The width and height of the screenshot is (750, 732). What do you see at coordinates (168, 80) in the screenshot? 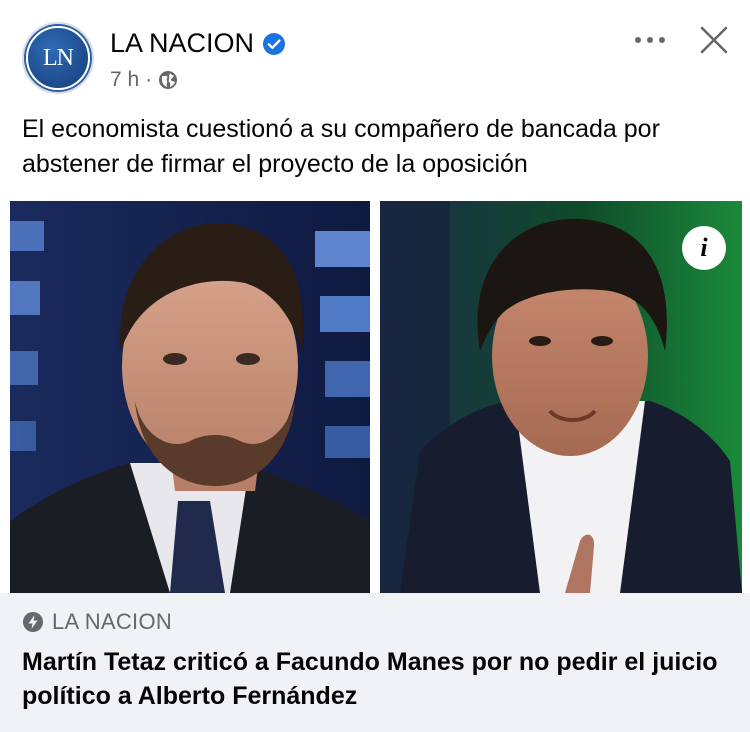
I see `globe-icon` at bounding box center [168, 80].